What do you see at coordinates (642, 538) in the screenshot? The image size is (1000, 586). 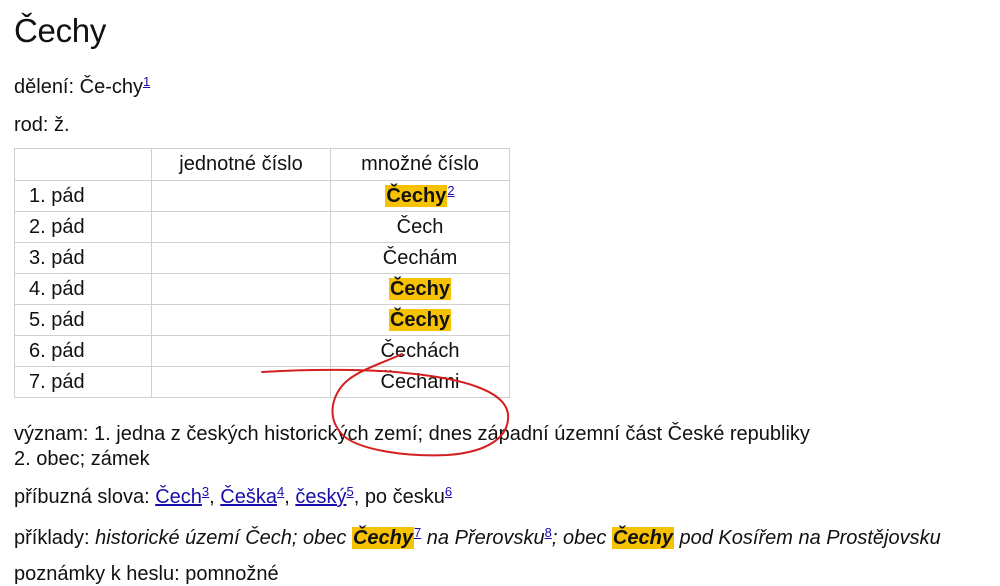 I see `example-highlight-2: Čechy` at bounding box center [642, 538].